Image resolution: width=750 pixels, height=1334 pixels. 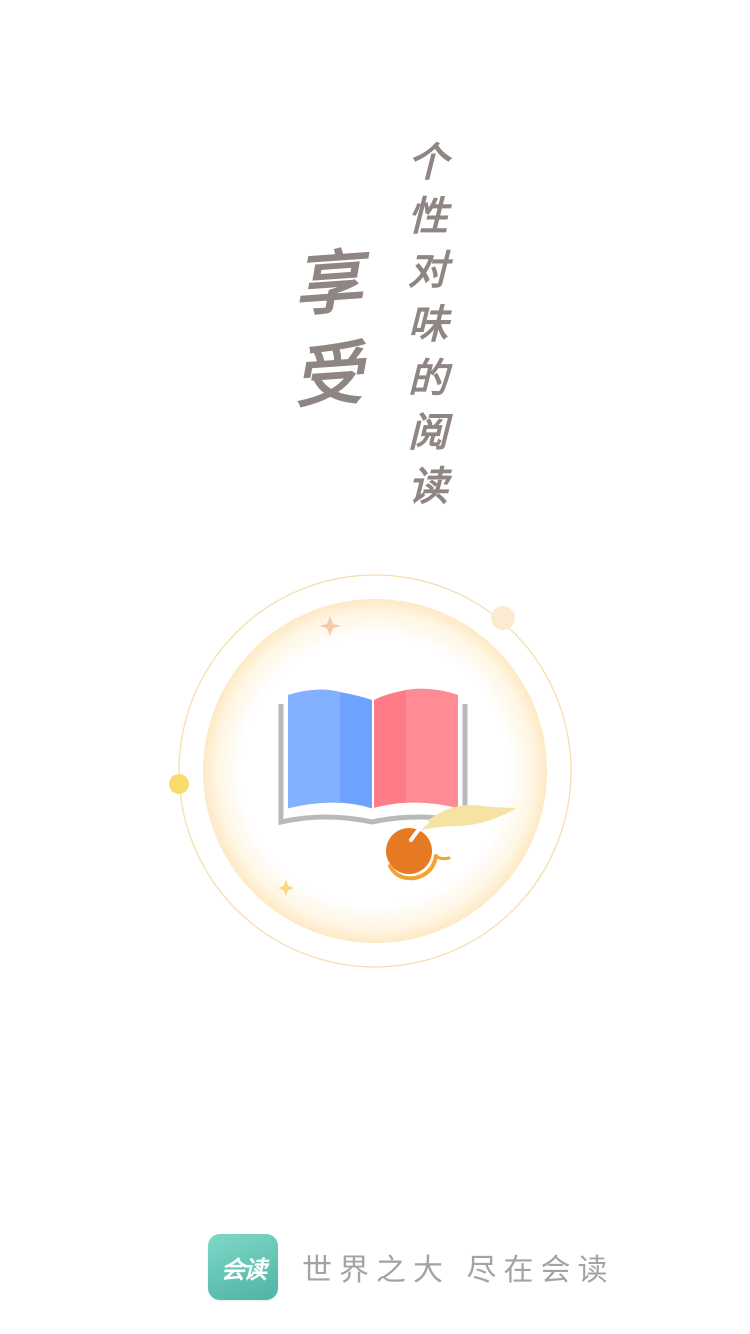 What do you see at coordinates (328, 284) in the screenshot?
I see `slogan-emphasis-char: 享` at bounding box center [328, 284].